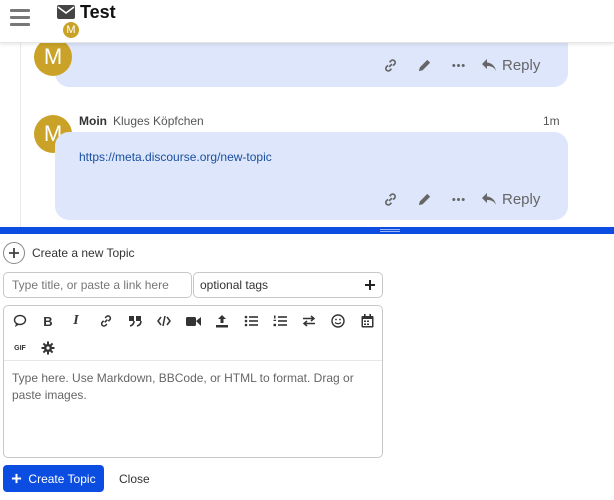 The image size is (614, 500). What do you see at coordinates (106, 321) in the screenshot?
I see `hyperlink-icon` at bounding box center [106, 321].